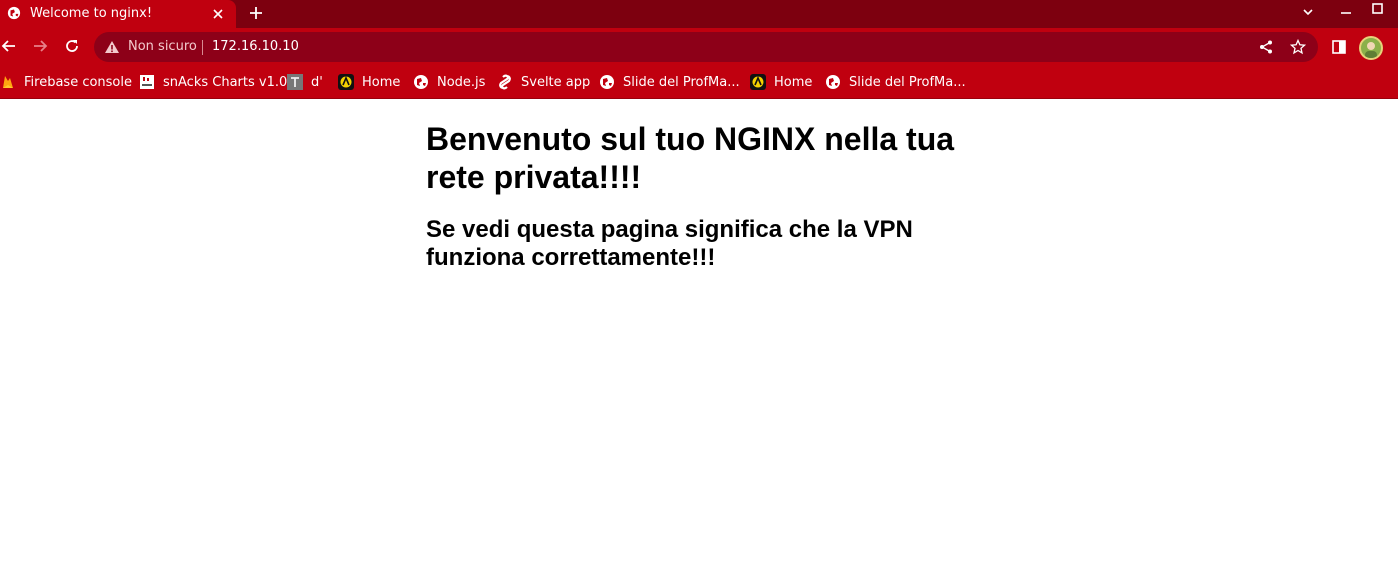 The image size is (1398, 569). What do you see at coordinates (256, 13) in the screenshot?
I see `new-tab-icon` at bounding box center [256, 13].